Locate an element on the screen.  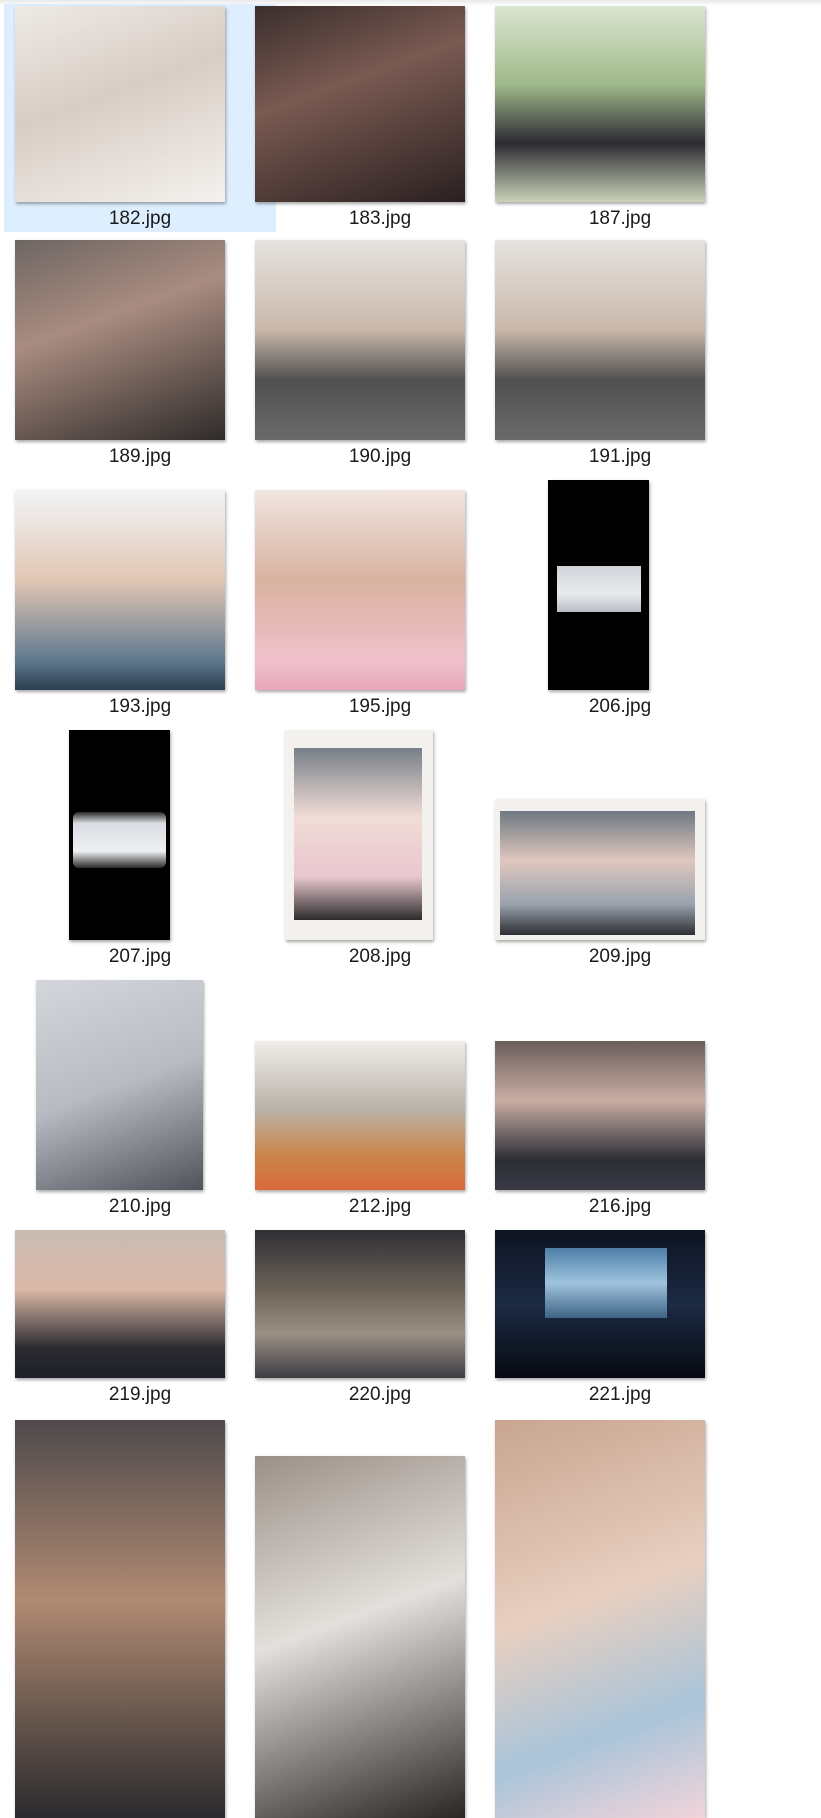
file-item: 212.jpg is located at coordinates (380, 1099).